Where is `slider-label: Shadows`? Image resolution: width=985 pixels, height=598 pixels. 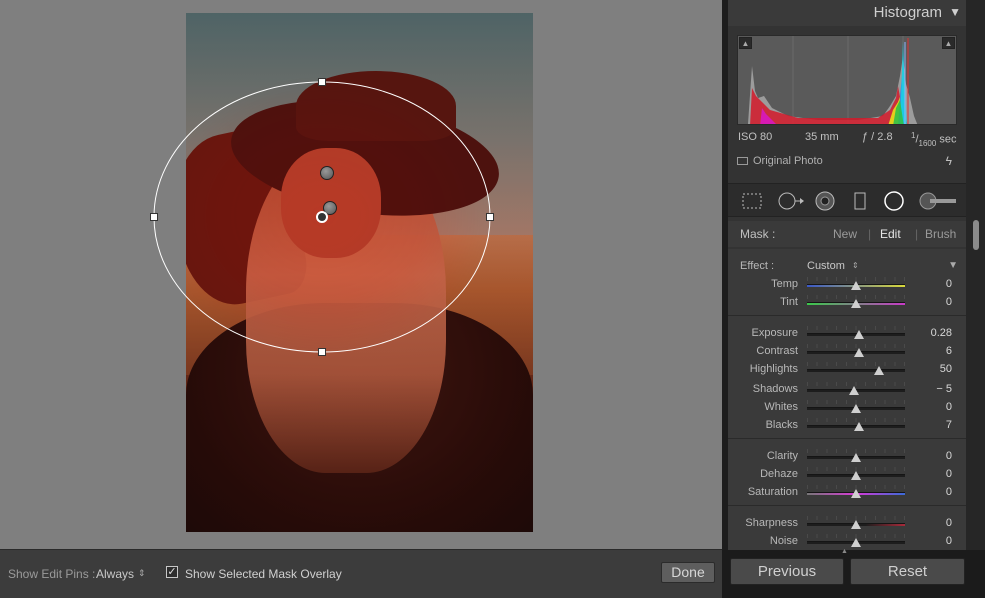 slider-label: Shadows is located at coordinates (775, 389).